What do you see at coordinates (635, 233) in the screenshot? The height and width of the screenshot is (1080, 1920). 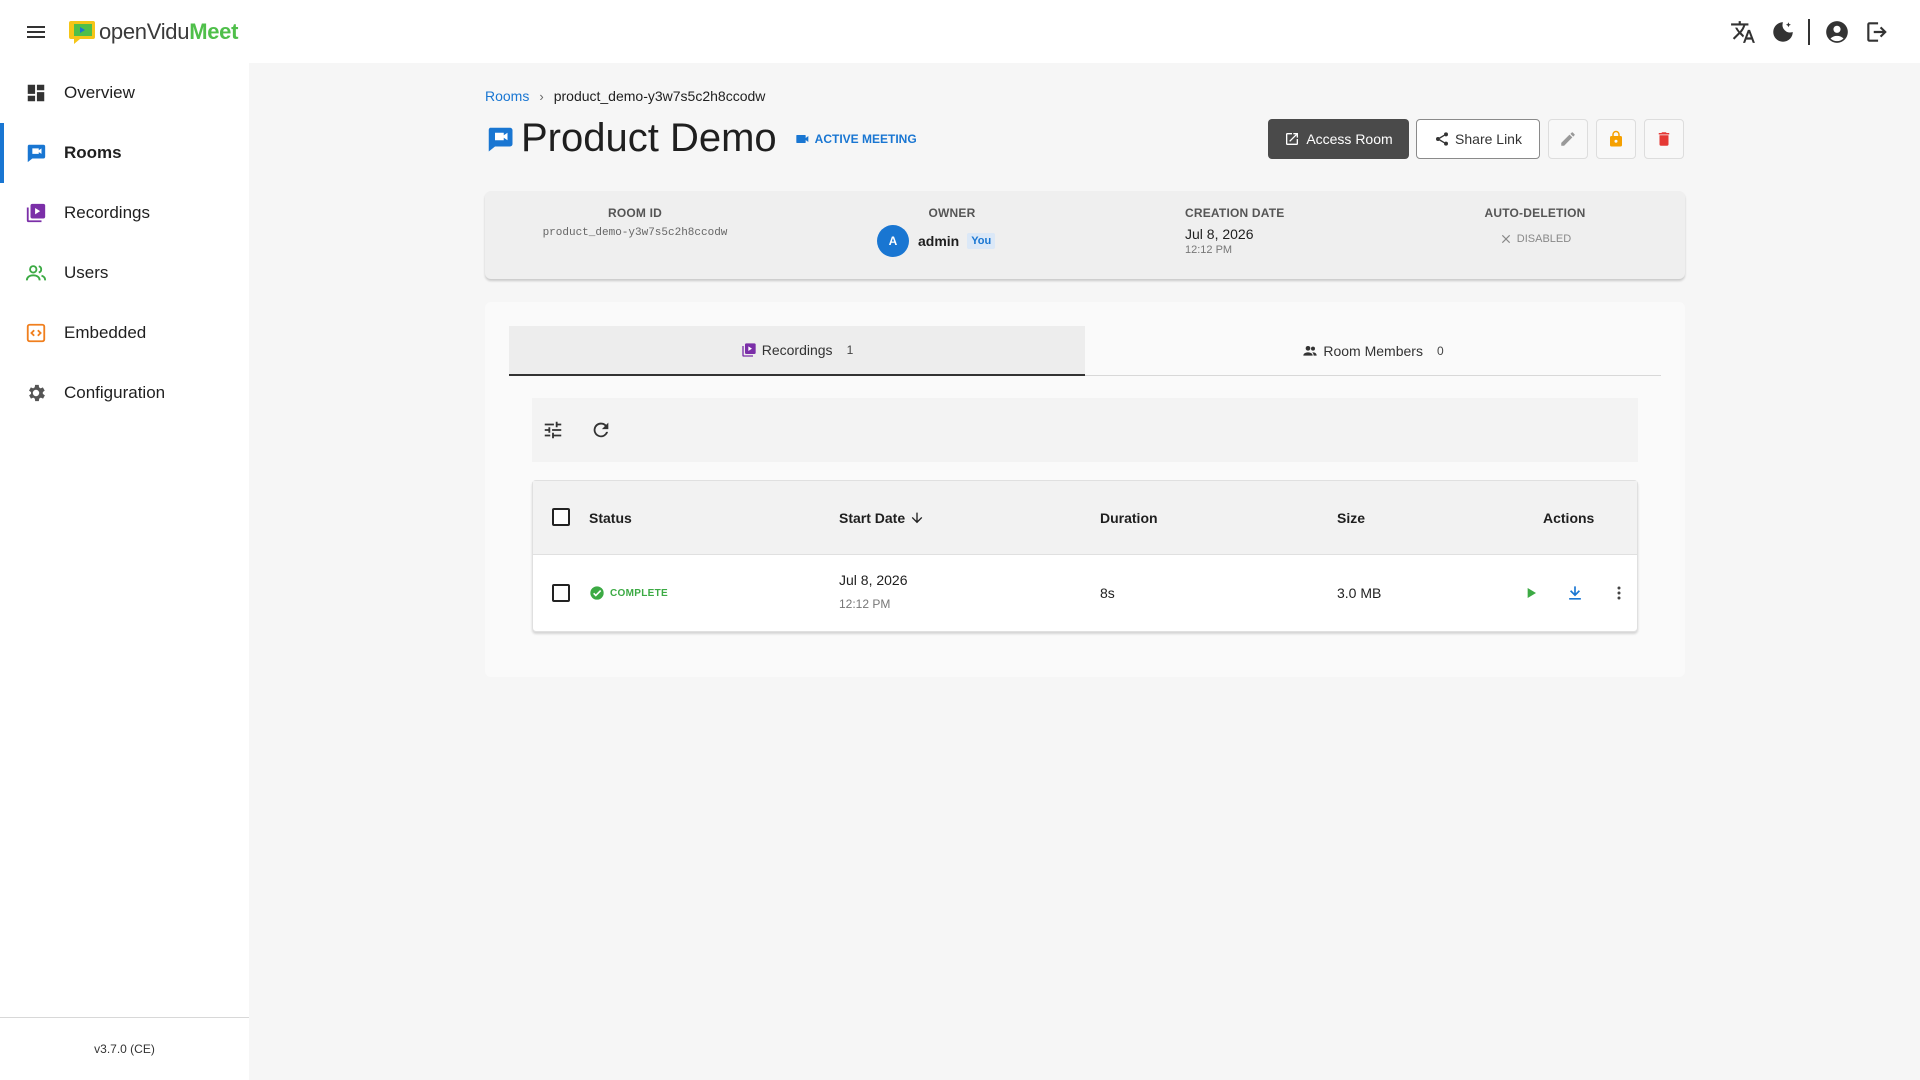 I see `room-id-value: product_demo-y3w7s5c2h8ccodw` at bounding box center [635, 233].